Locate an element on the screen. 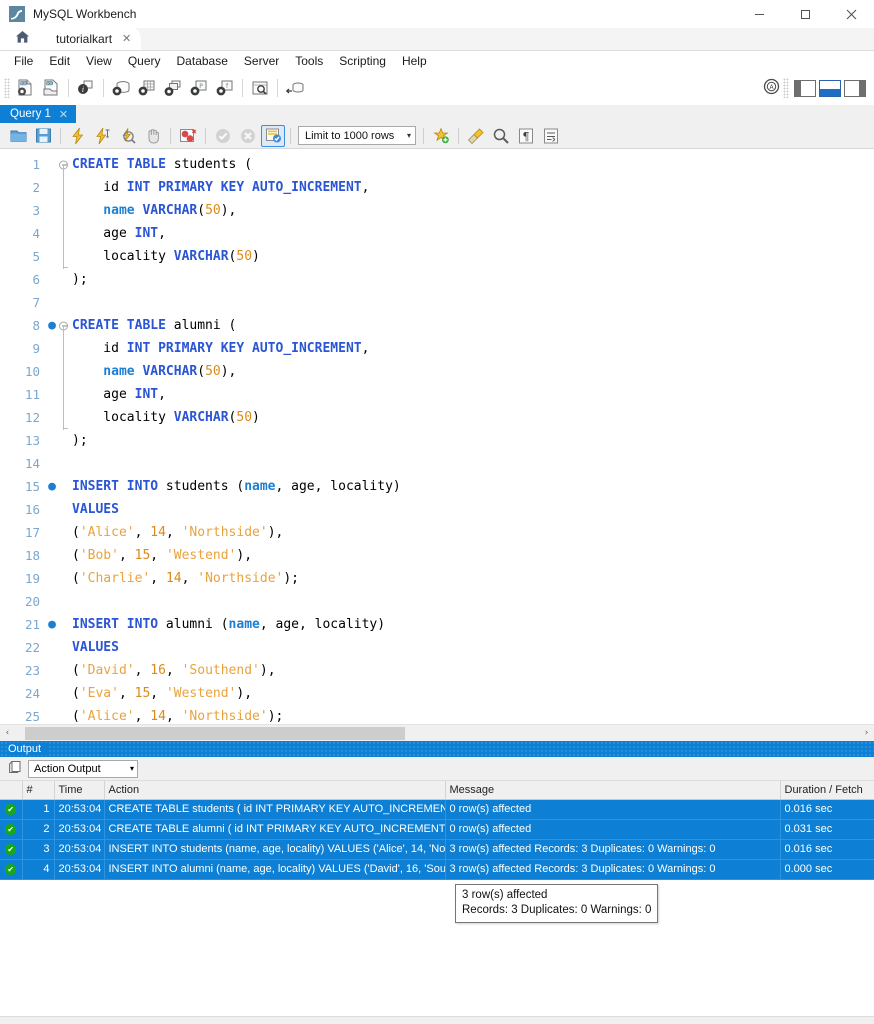  code-line: 2 id INT PRIMARY KEY AUTO_INCREMENT, is located at coordinates (437, 187).